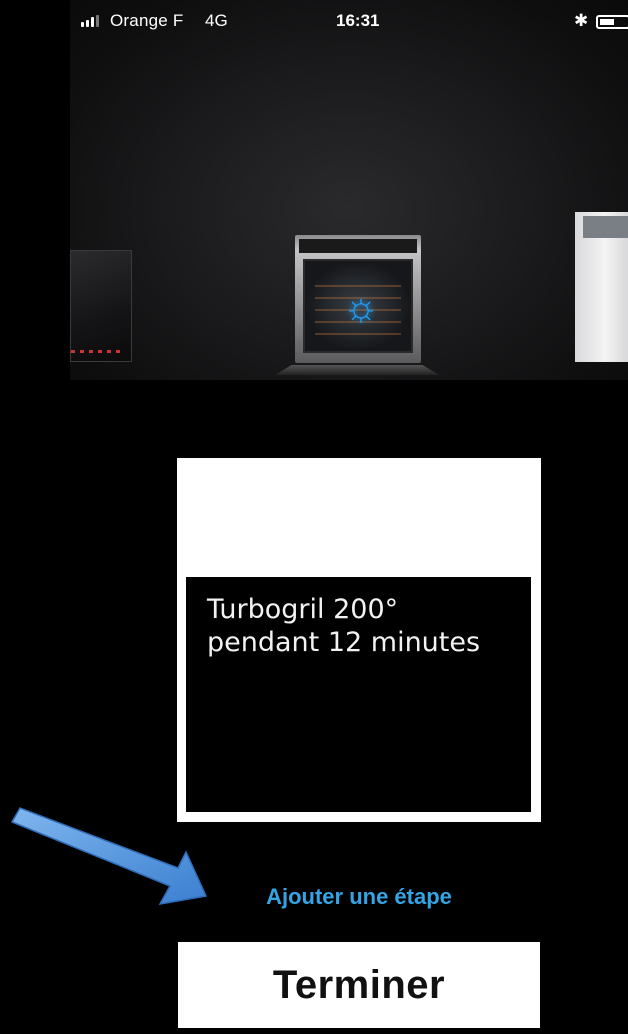 Image resolution: width=628 pixels, height=1034 pixels. I want to click on turbogril-mode-icon: ☼, so click(361, 307).